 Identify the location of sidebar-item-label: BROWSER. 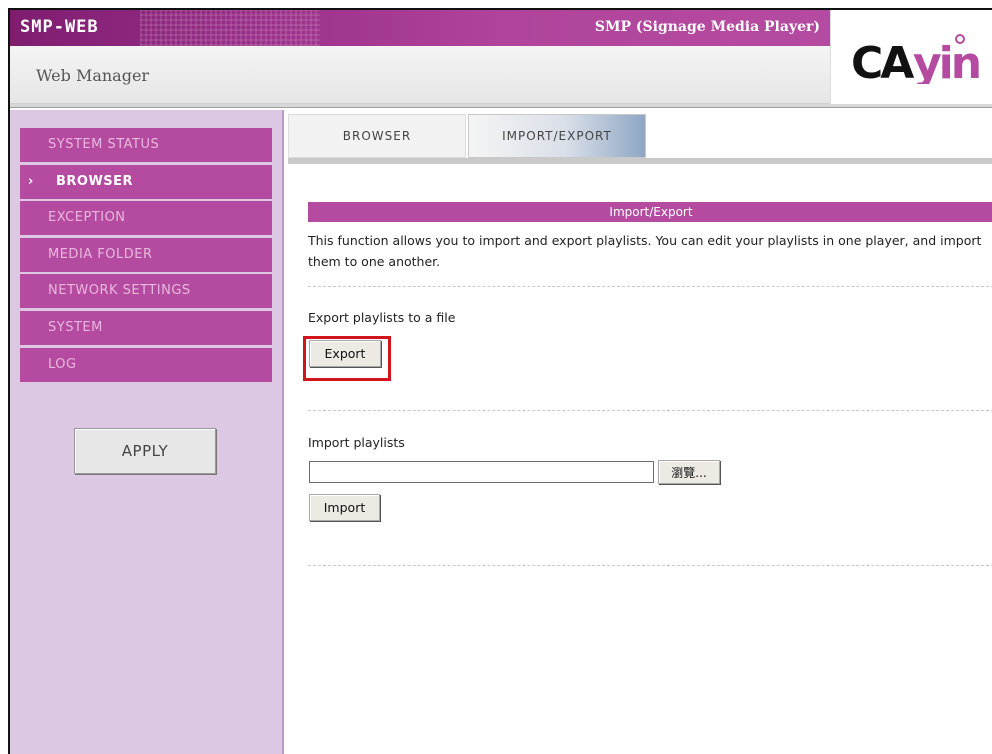
(95, 181).